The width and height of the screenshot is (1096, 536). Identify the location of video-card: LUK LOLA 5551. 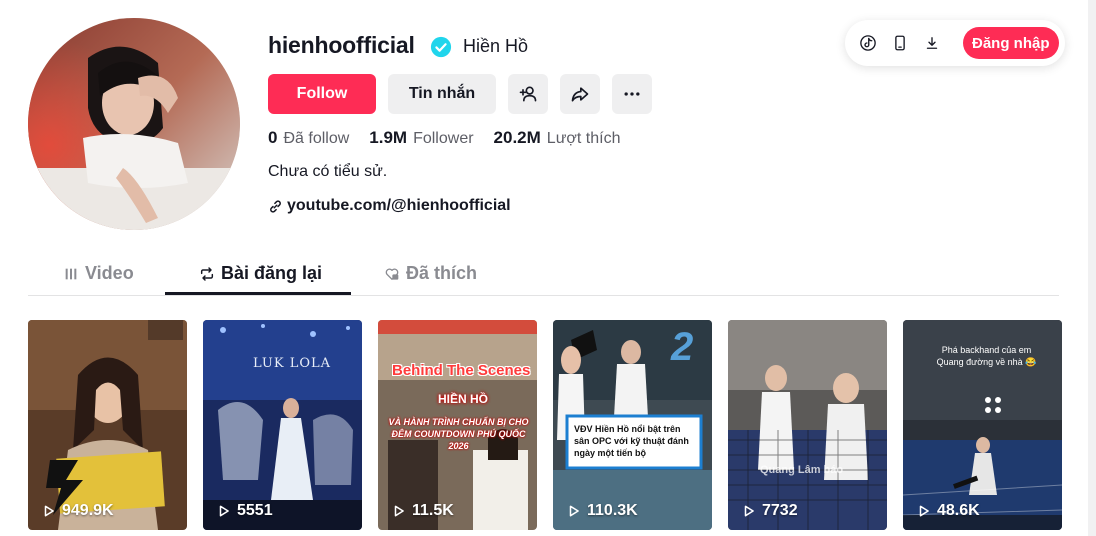
(282, 425).